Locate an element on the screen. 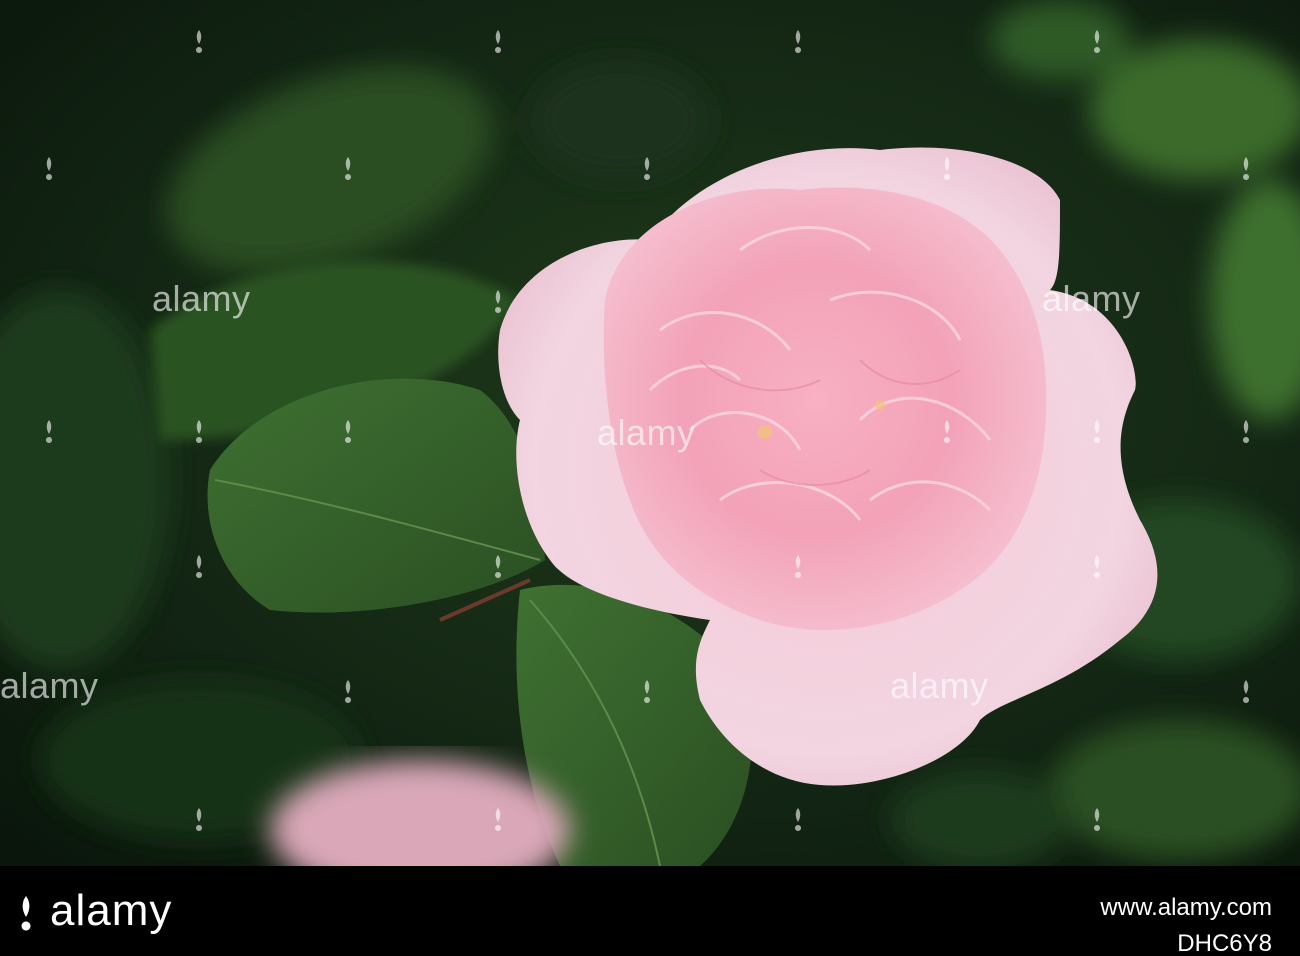  image-id: www.alamy.com DHC6Y8 is located at coordinates (1186, 923).